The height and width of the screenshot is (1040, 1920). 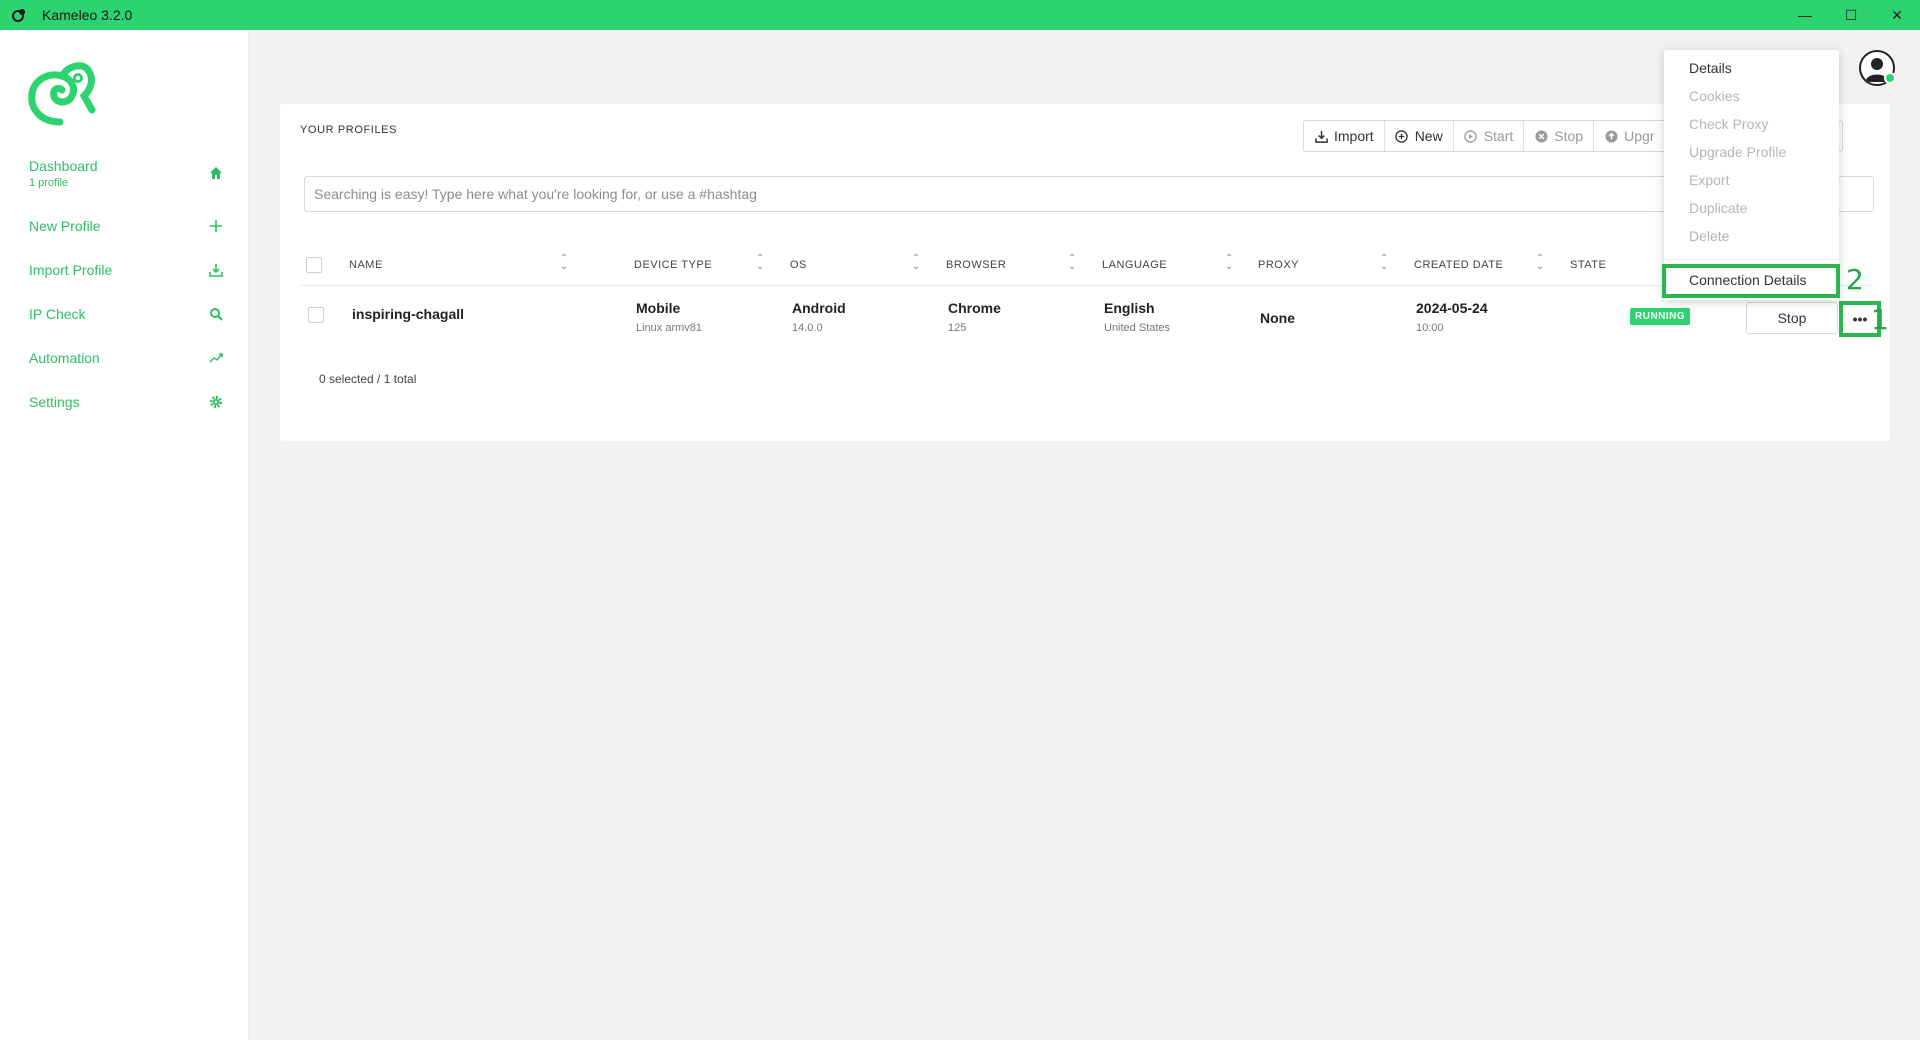 I want to click on browser-version: 125, so click(x=957, y=328).